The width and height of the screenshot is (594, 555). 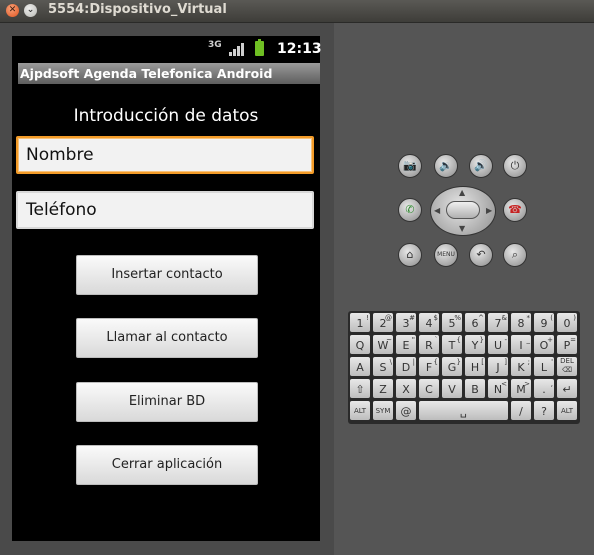 I want to click on camera-icon: 📷, so click(x=410, y=165).